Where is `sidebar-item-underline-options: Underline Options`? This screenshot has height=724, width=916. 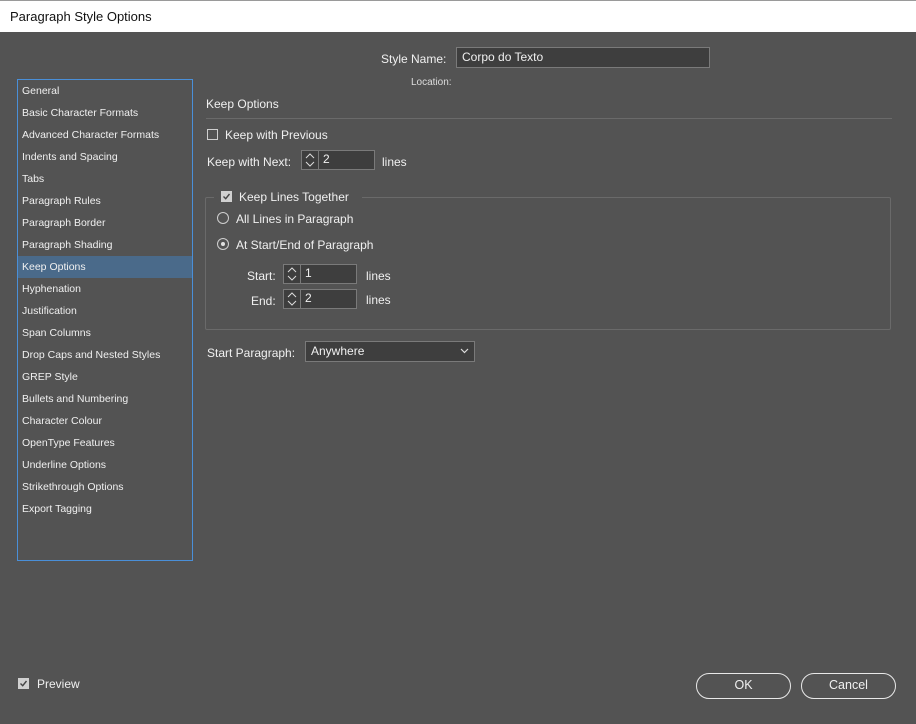
sidebar-item-underline-options: Underline Options is located at coordinates (105, 465).